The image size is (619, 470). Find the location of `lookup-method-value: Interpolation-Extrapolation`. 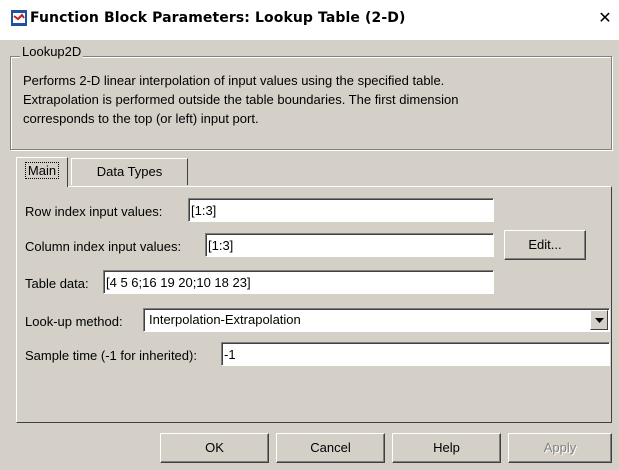

lookup-method-value: Interpolation-Extrapolation is located at coordinates (225, 319).